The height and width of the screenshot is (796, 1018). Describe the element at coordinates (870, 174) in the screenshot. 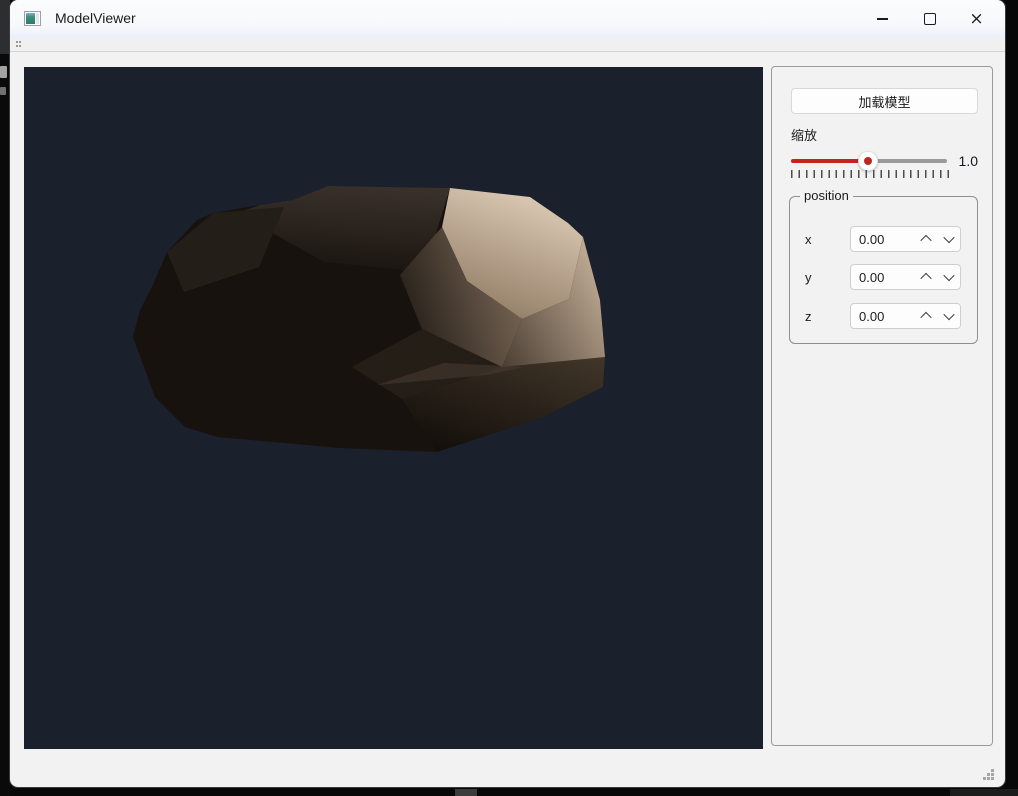

I see `slider-ticks` at that location.